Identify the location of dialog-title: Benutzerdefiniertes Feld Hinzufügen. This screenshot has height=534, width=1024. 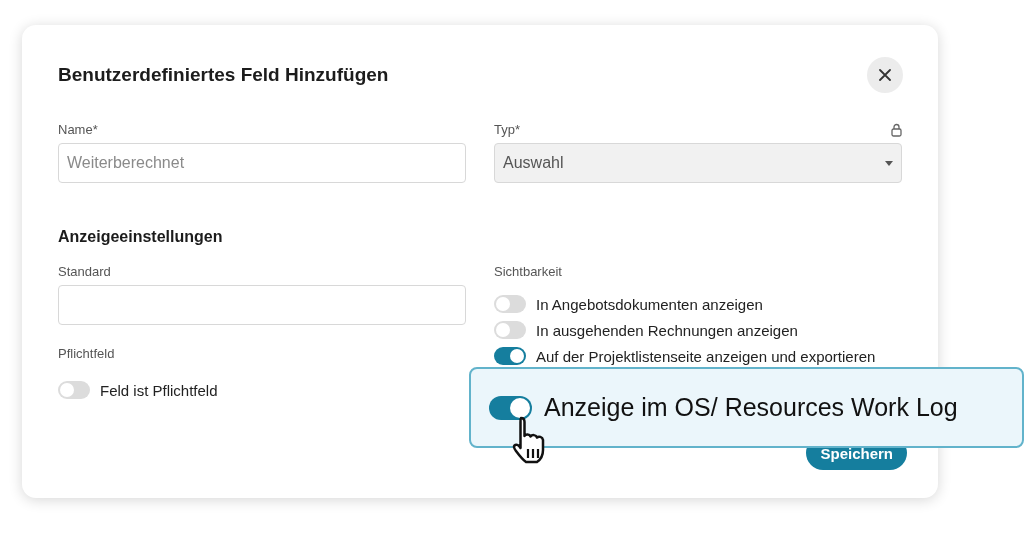
(223, 75).